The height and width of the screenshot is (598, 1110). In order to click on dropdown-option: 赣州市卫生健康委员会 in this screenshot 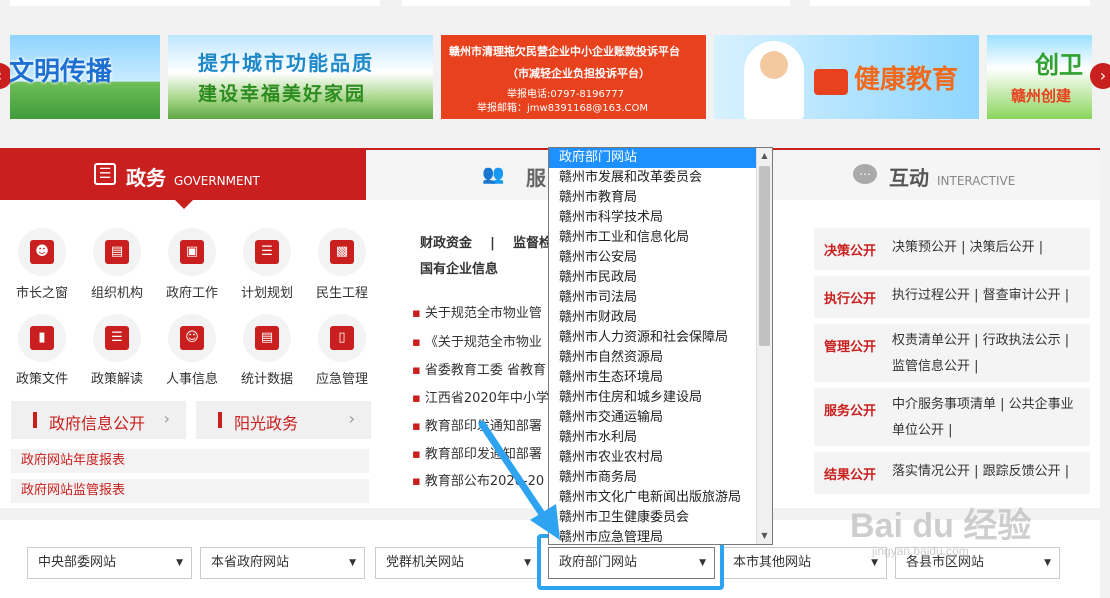, I will do `click(660, 518)`.